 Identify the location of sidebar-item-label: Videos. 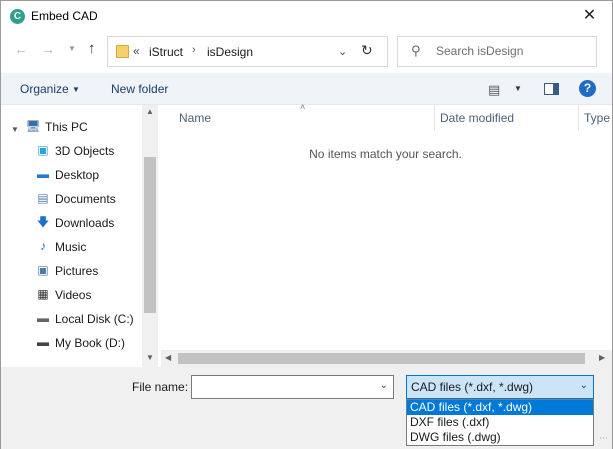
(73, 295).